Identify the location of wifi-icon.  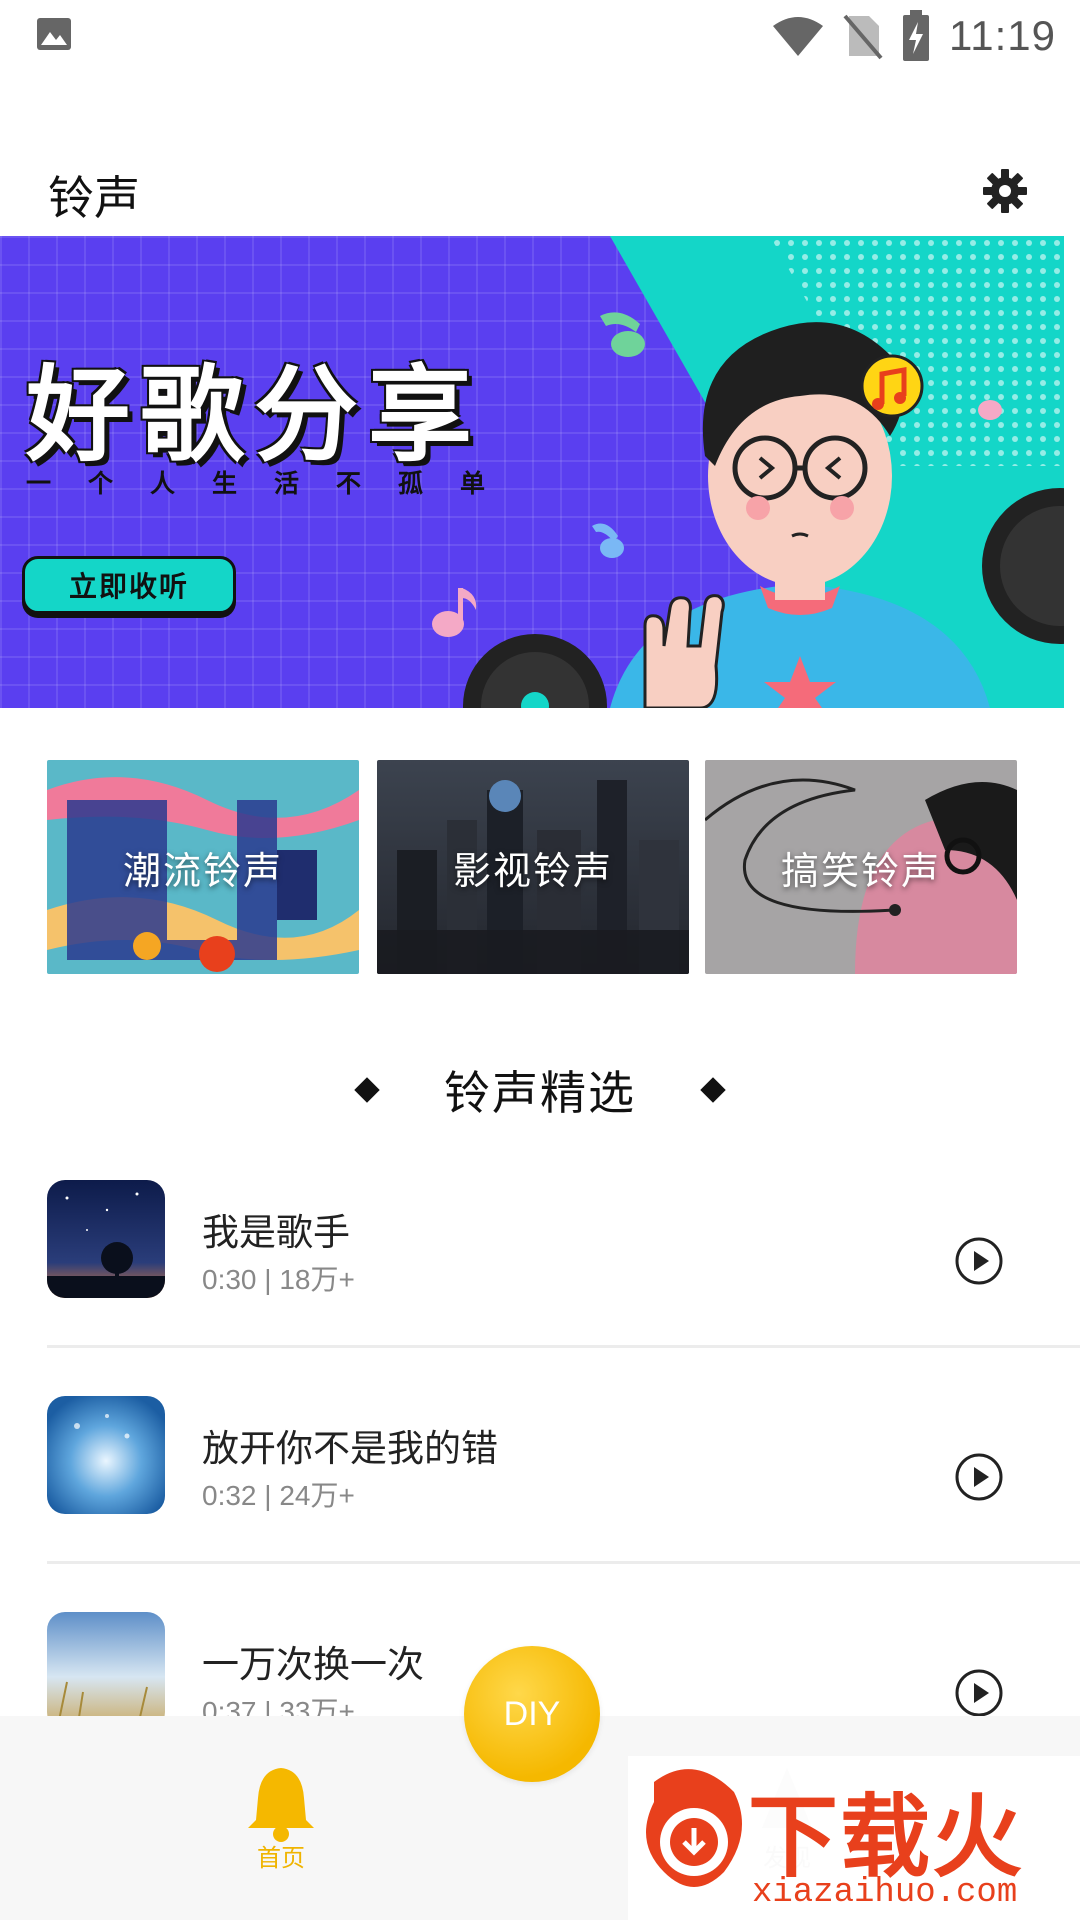
(798, 36).